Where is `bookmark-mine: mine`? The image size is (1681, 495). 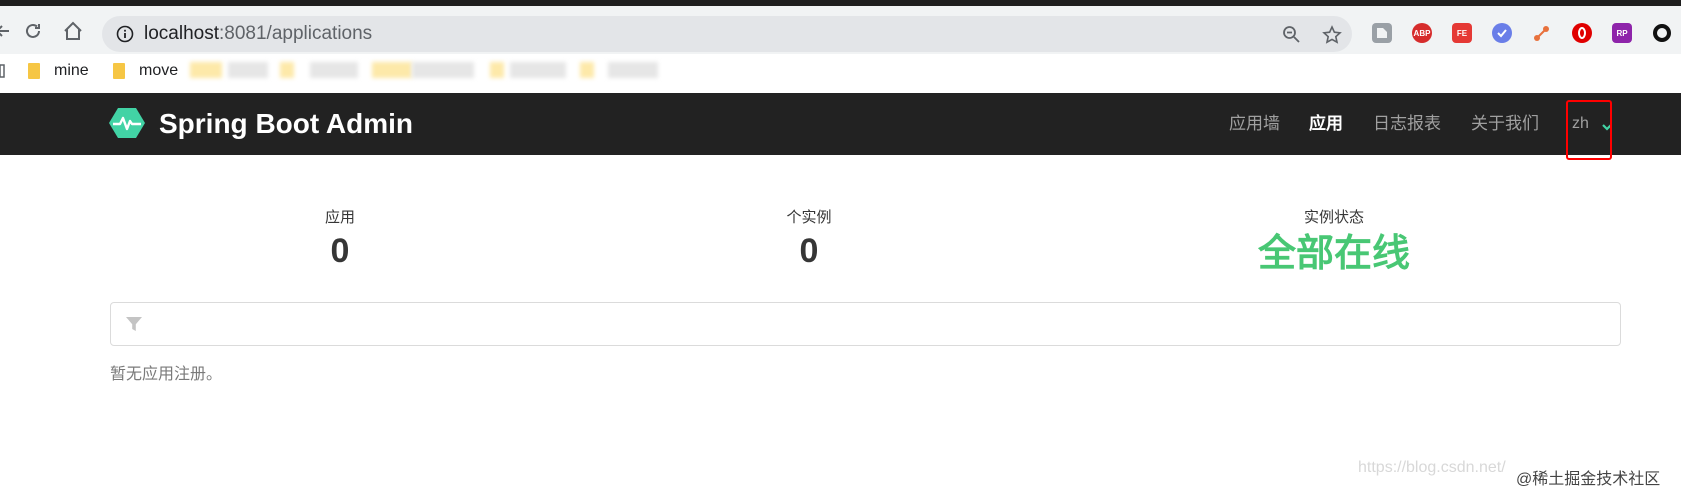 bookmark-mine: mine is located at coordinates (58, 71).